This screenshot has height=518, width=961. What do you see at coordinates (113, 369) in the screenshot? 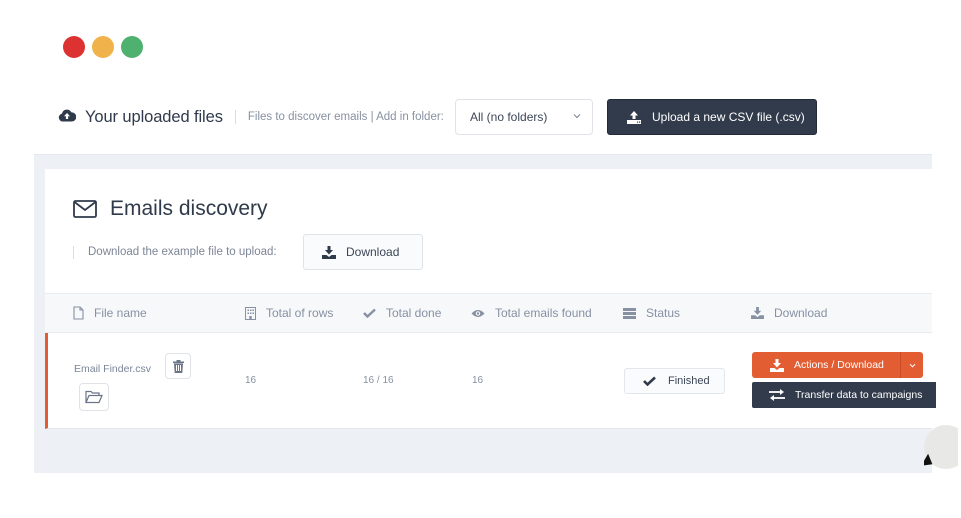
I see `file-name: Email Finder.csv` at bounding box center [113, 369].